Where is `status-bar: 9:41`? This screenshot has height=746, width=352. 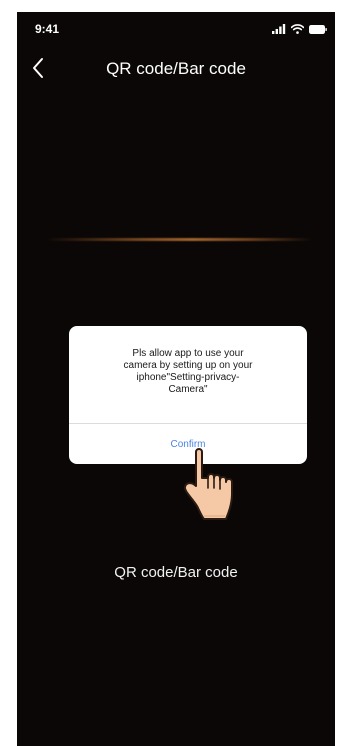 status-bar: 9:41 is located at coordinates (176, 27).